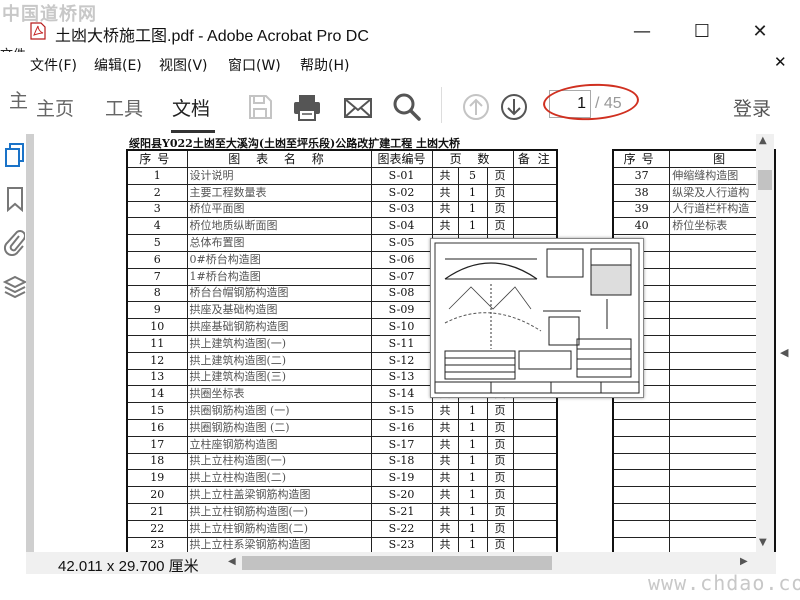 This screenshot has height=600, width=800. Describe the element at coordinates (401, 276) in the screenshot. I see `drawing-code: S-07` at that location.